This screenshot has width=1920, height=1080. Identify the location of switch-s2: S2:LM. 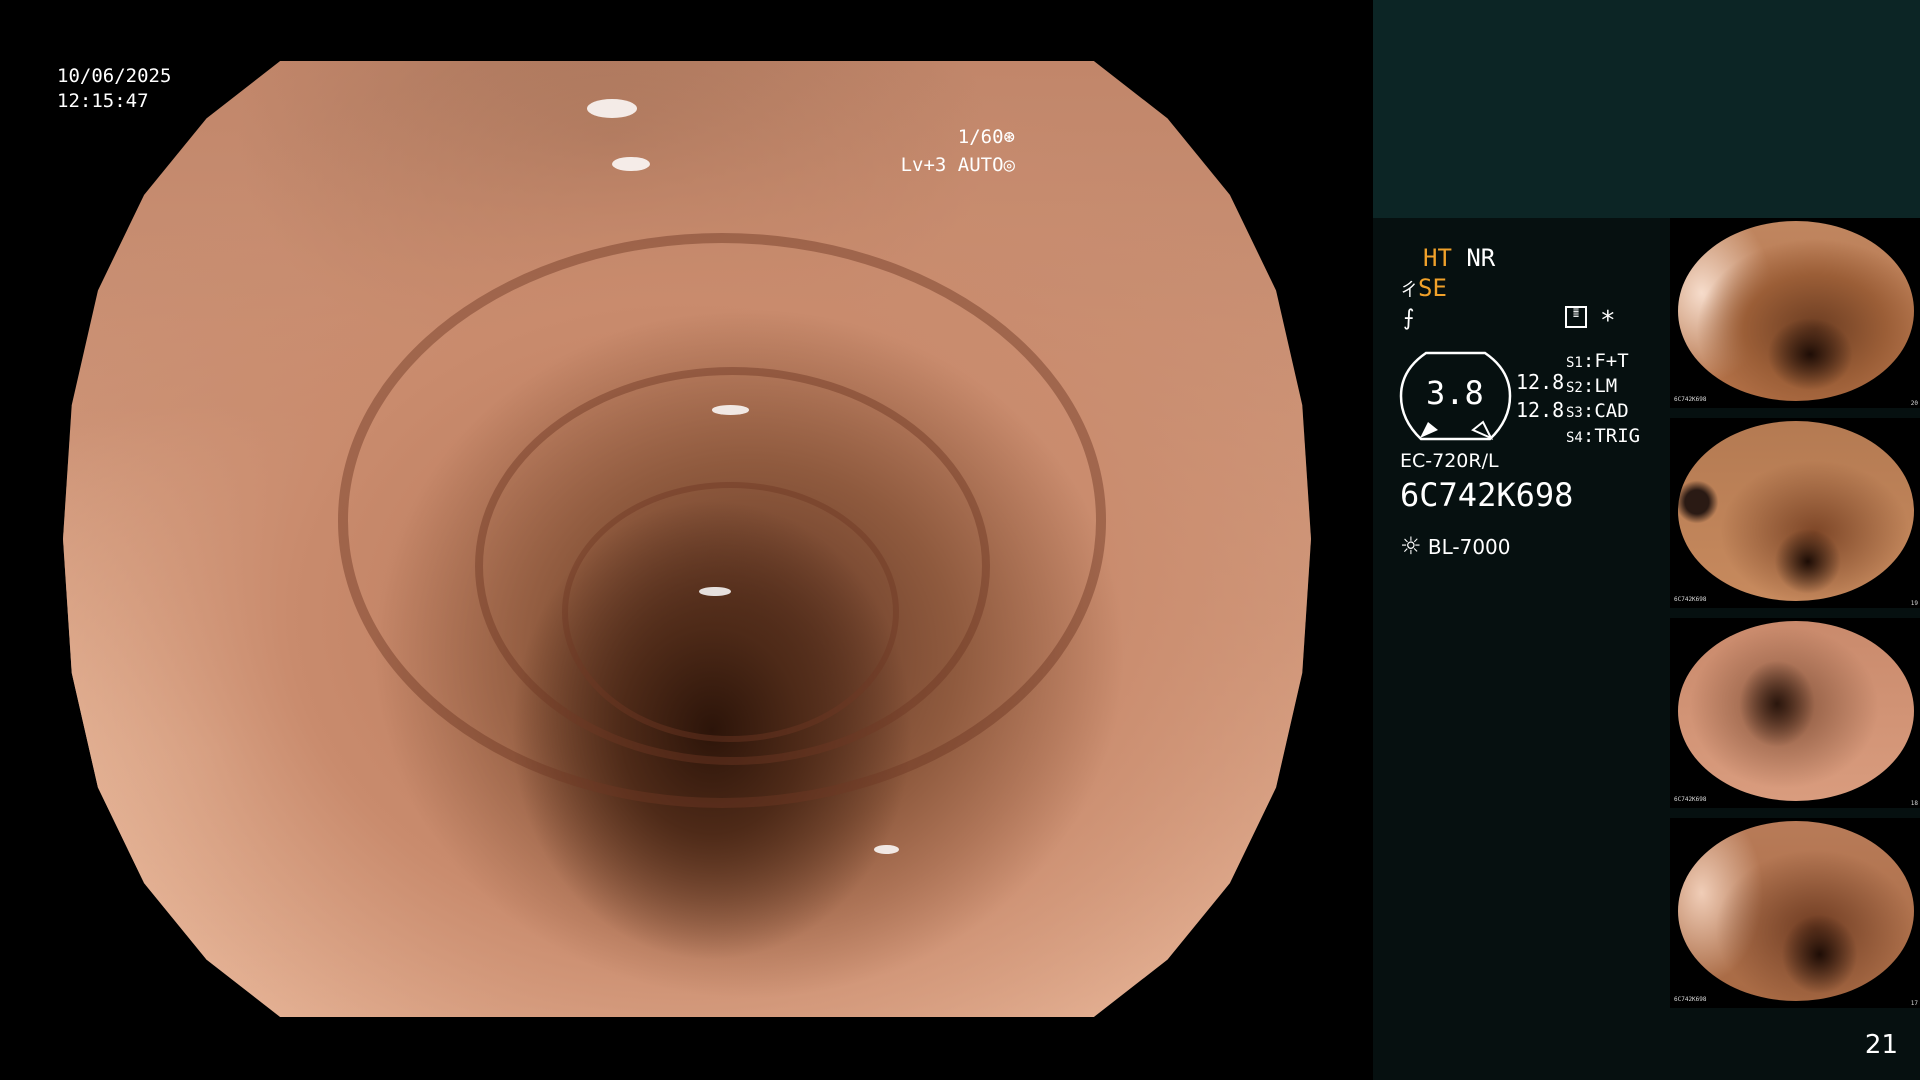
(1592, 386).